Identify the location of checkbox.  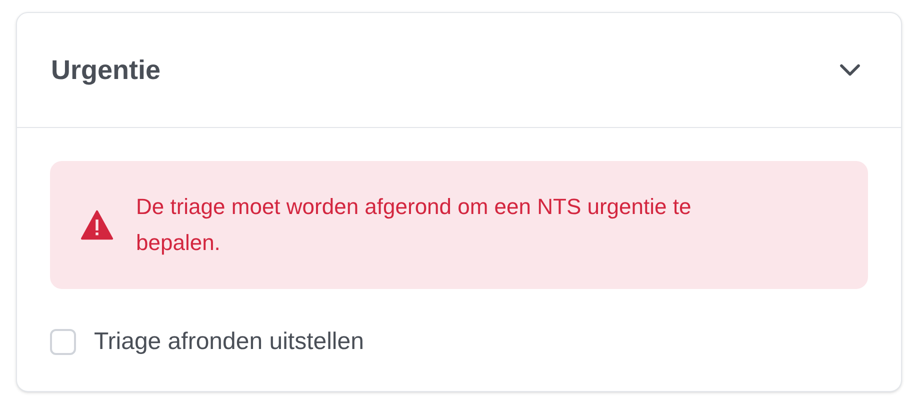
(63, 342).